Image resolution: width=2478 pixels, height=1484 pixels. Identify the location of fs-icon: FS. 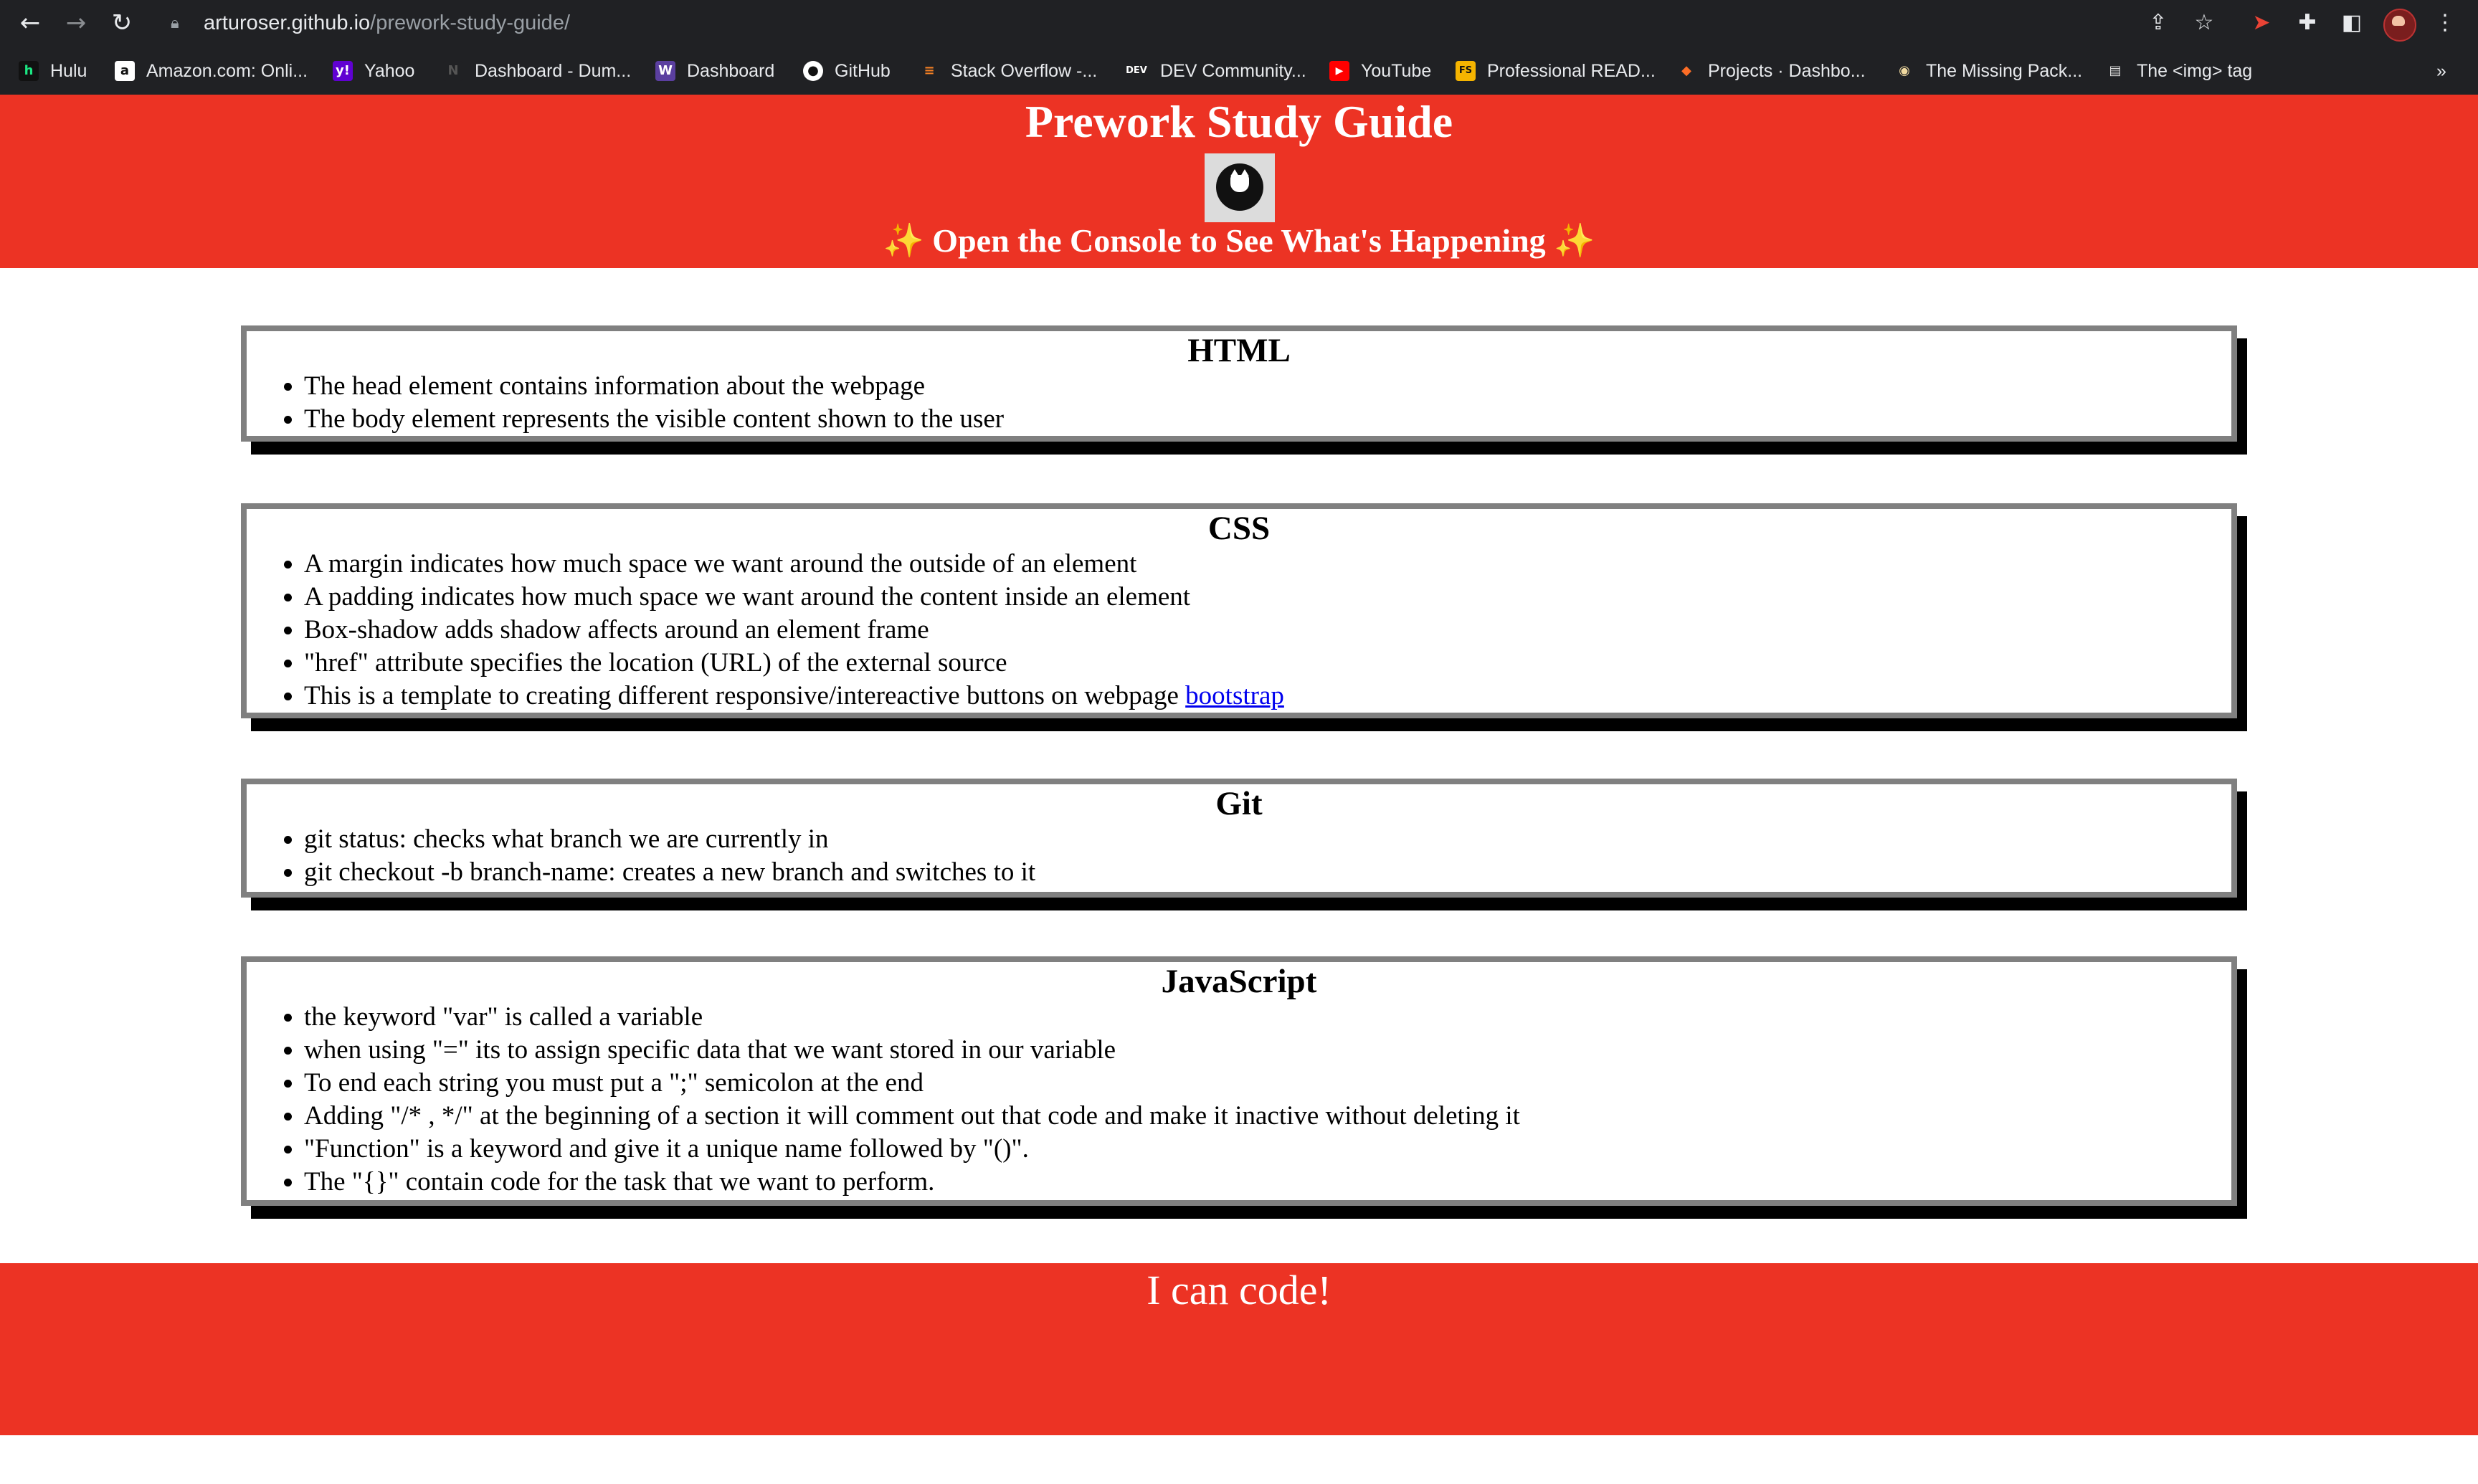
(1466, 71).